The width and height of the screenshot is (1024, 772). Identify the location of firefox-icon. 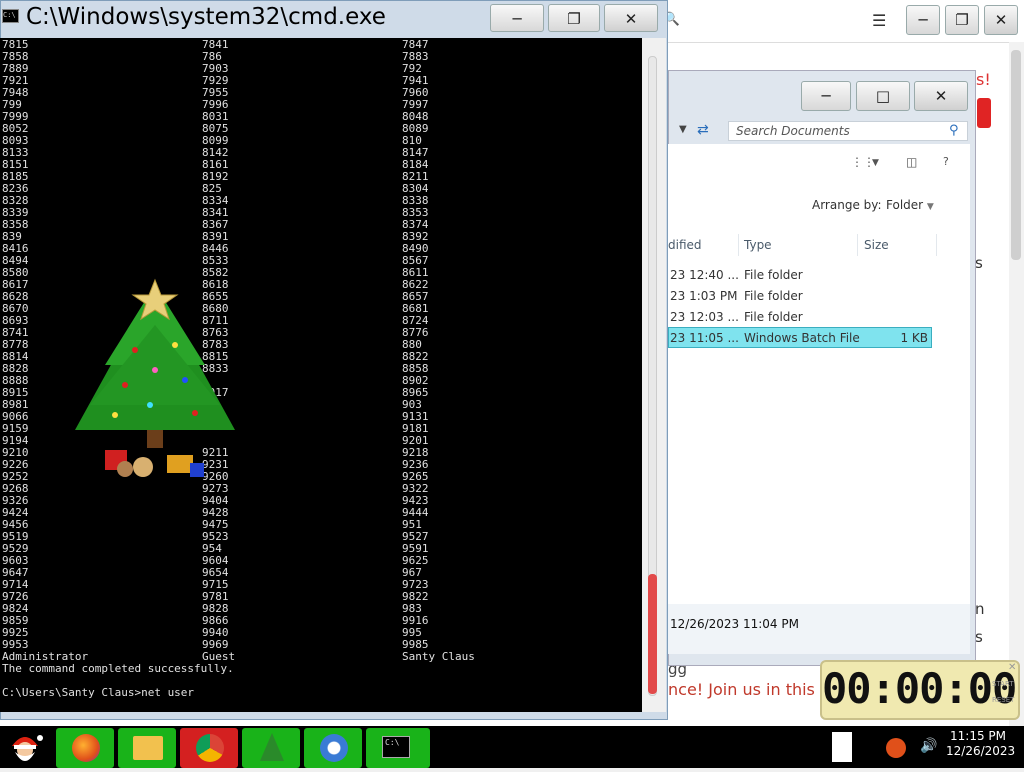
(86, 748).